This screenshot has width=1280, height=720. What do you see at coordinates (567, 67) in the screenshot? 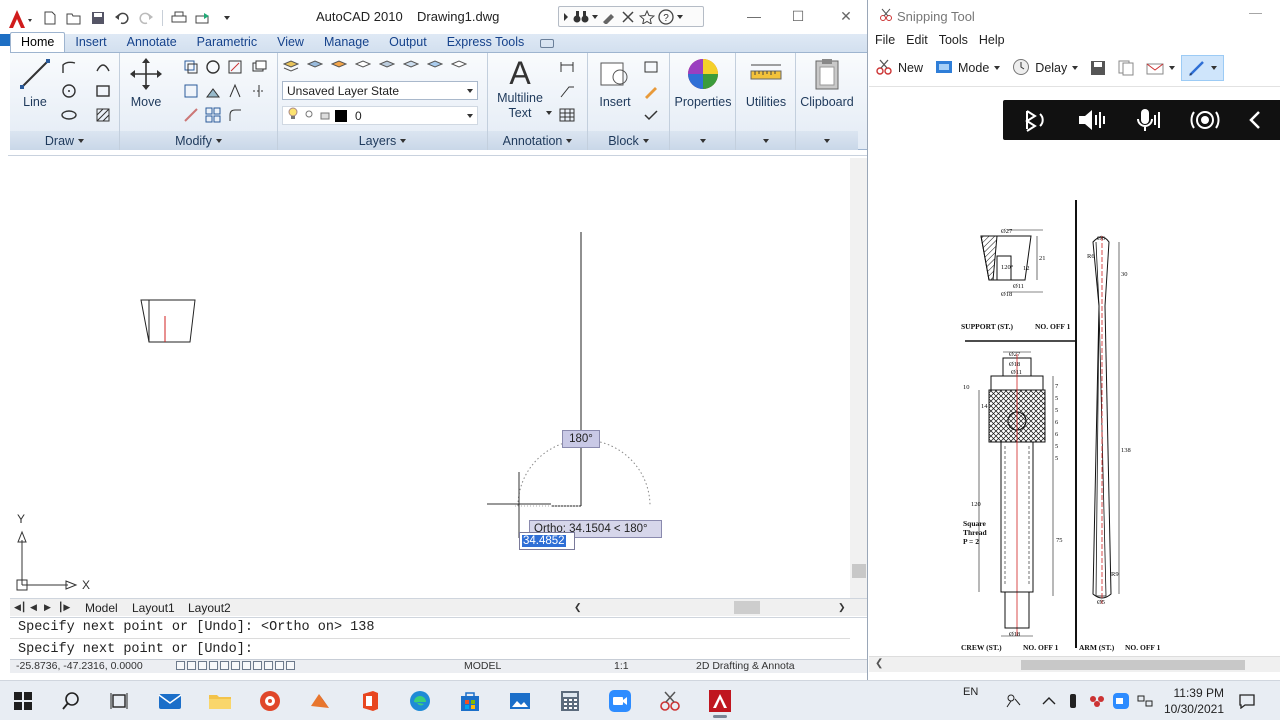
I see `linear-dimension-icon` at bounding box center [567, 67].